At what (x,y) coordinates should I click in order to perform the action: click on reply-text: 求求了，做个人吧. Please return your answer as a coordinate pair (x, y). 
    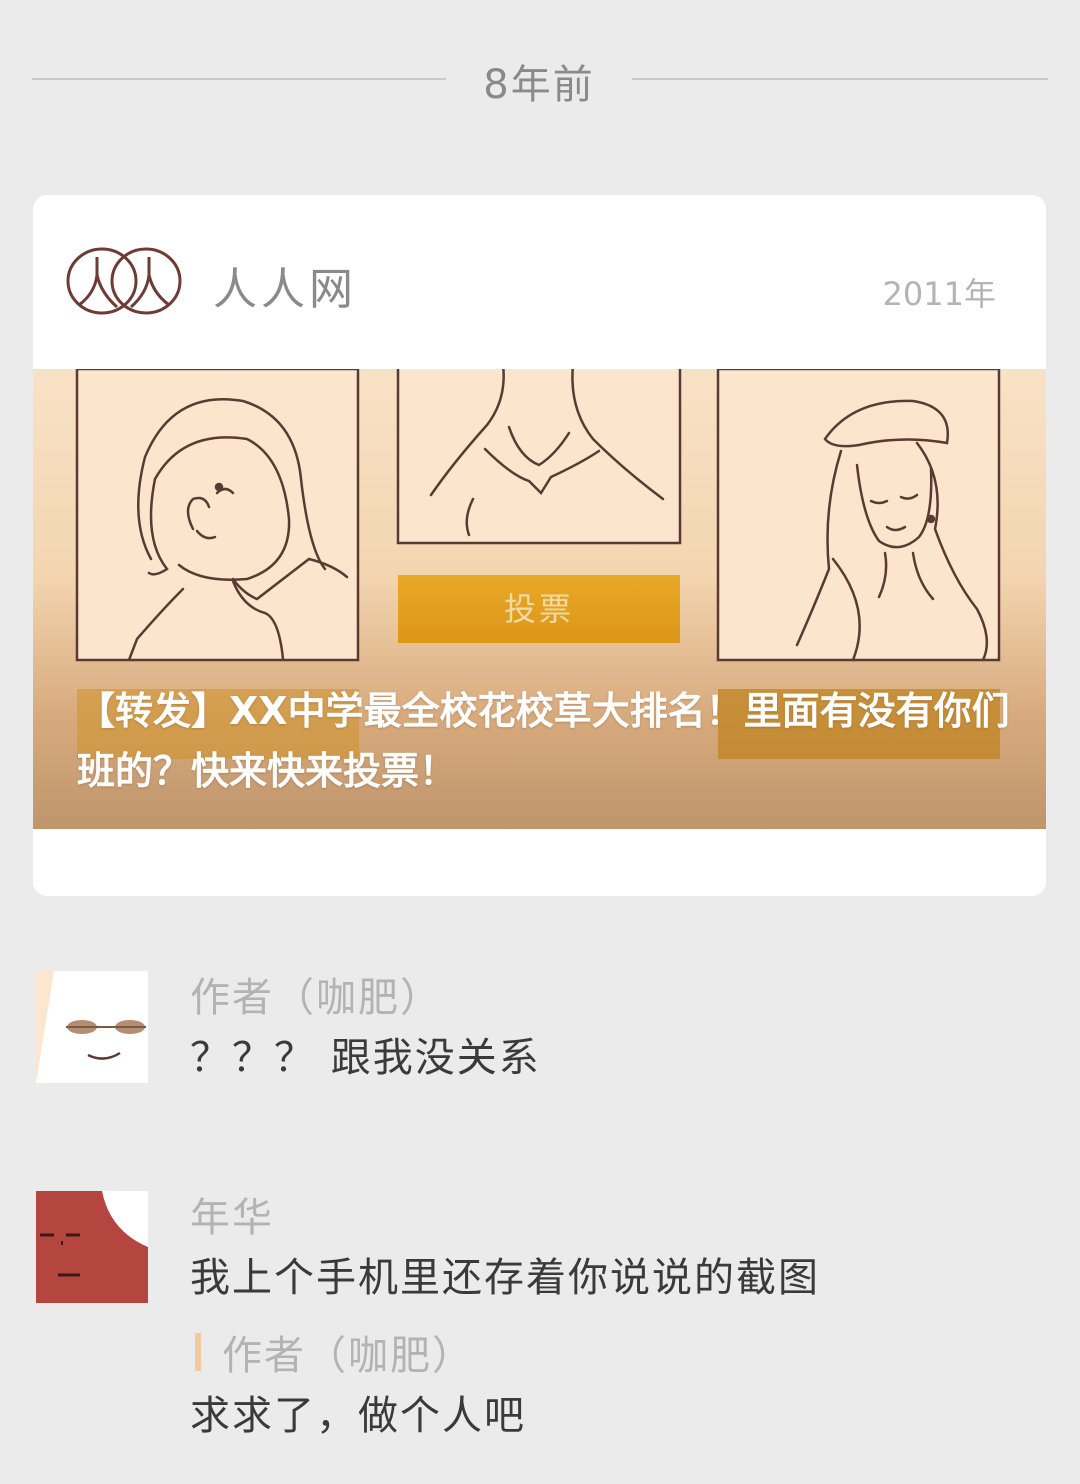
    Looking at the image, I should click on (358, 1416).